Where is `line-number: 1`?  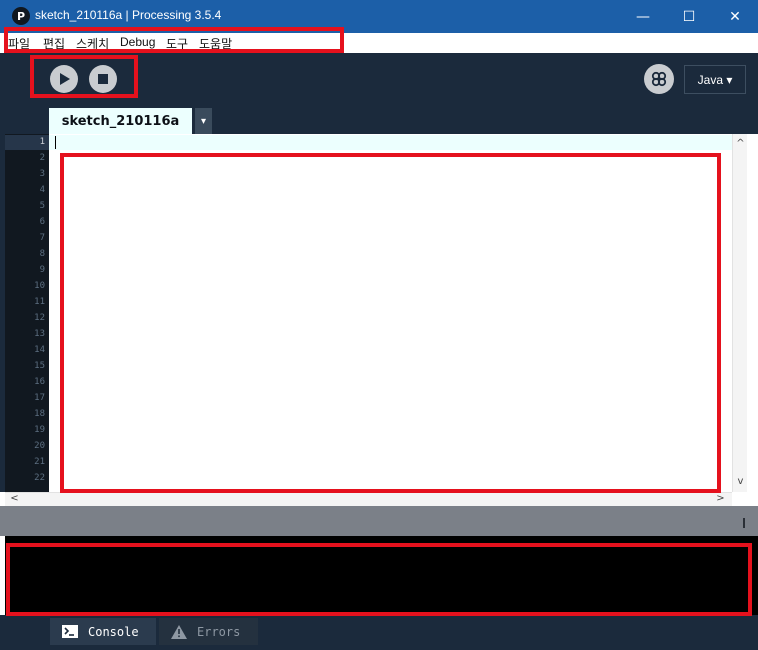
line-number: 1 is located at coordinates (42, 142).